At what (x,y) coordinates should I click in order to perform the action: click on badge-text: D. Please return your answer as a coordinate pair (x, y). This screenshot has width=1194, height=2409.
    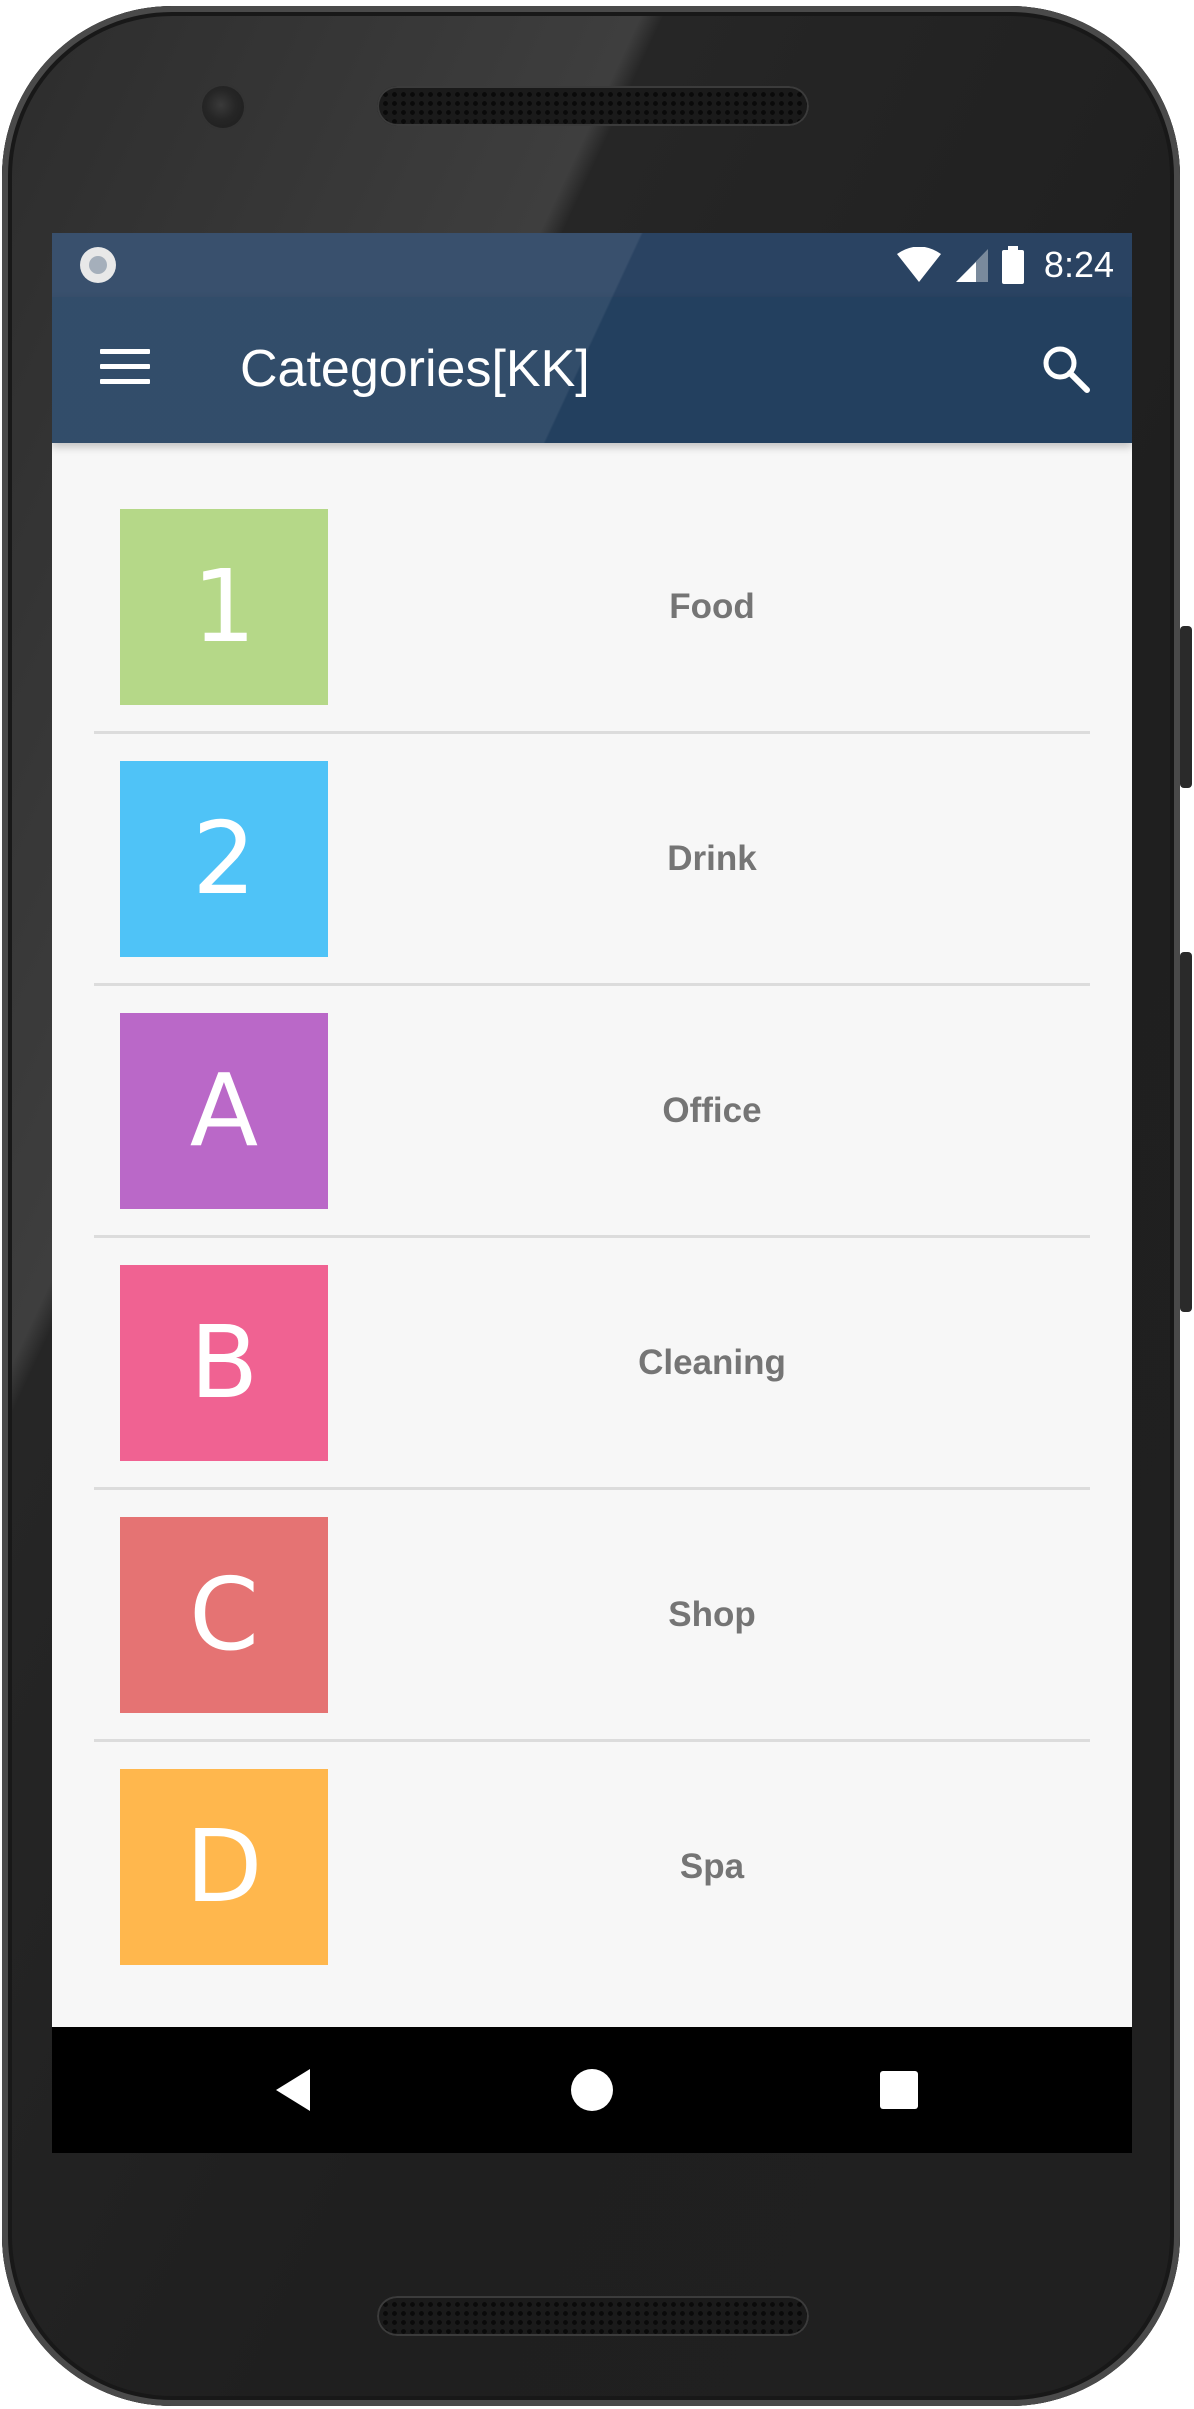
    Looking at the image, I should click on (224, 1866).